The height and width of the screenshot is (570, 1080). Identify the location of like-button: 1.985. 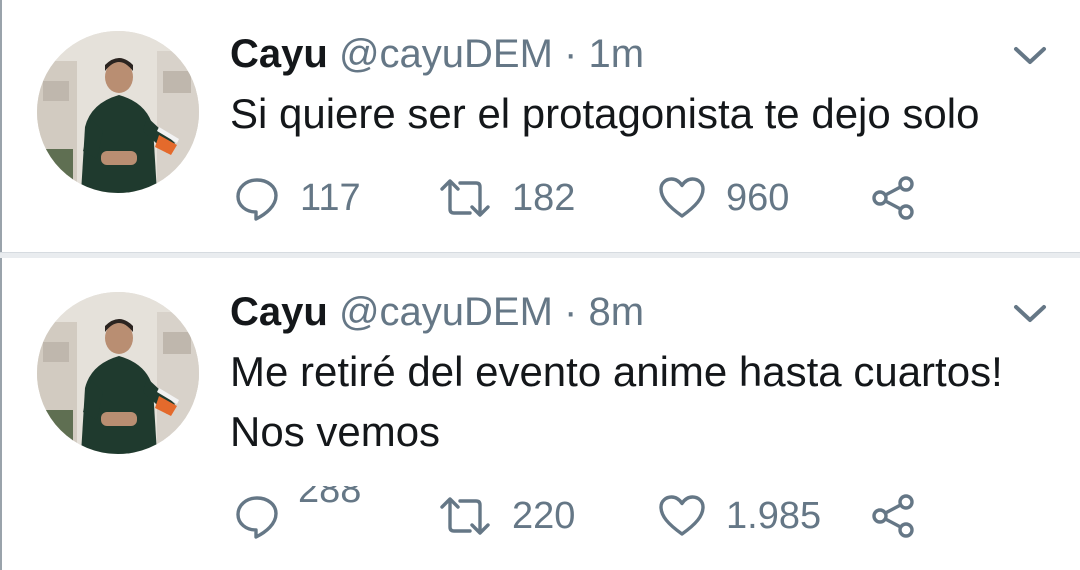
(739, 516).